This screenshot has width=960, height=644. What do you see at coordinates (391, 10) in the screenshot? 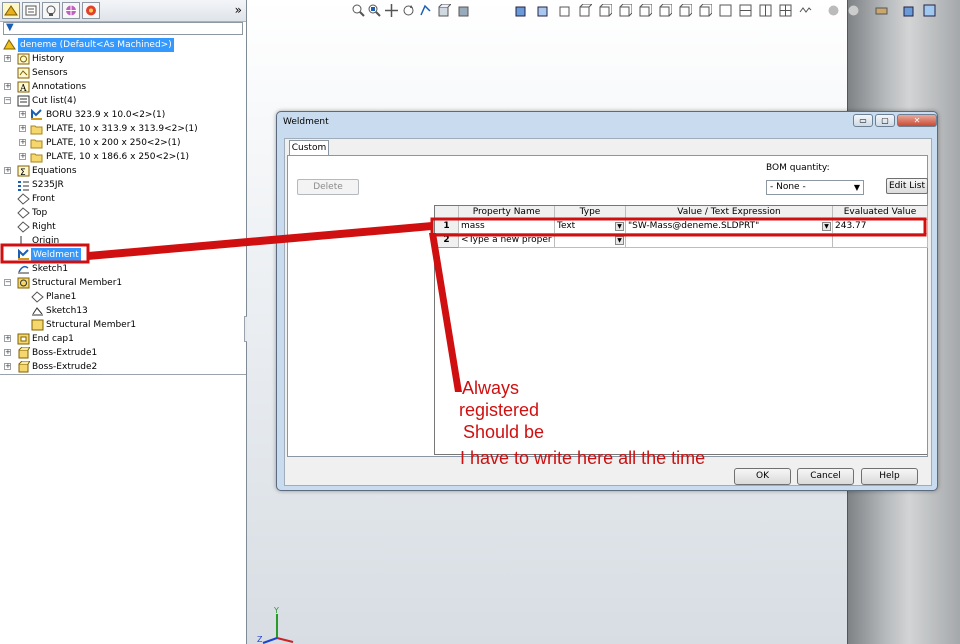
I see `pan-icon` at bounding box center [391, 10].